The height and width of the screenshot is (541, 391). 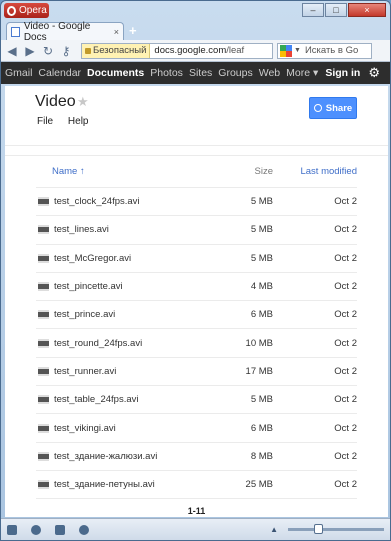 What do you see at coordinates (324, 50) in the screenshot?
I see `search-field: ▼ Искать в Go` at bounding box center [324, 50].